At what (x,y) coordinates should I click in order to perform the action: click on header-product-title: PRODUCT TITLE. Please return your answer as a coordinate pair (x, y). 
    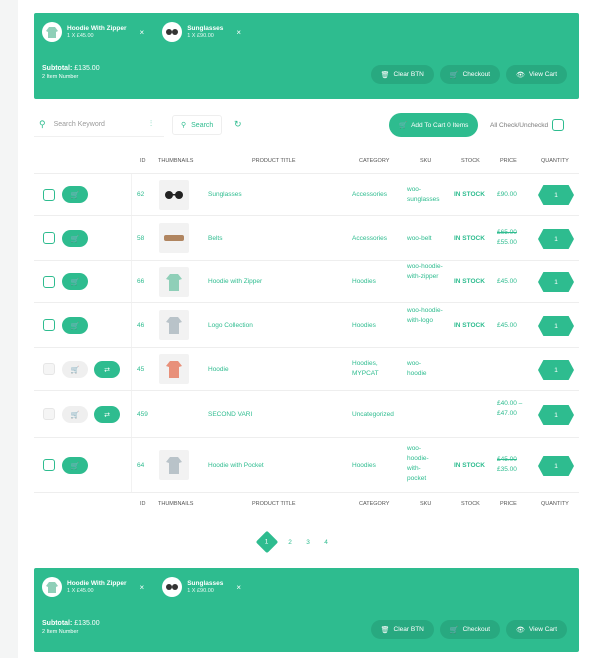
    Looking at the image, I should click on (274, 161).